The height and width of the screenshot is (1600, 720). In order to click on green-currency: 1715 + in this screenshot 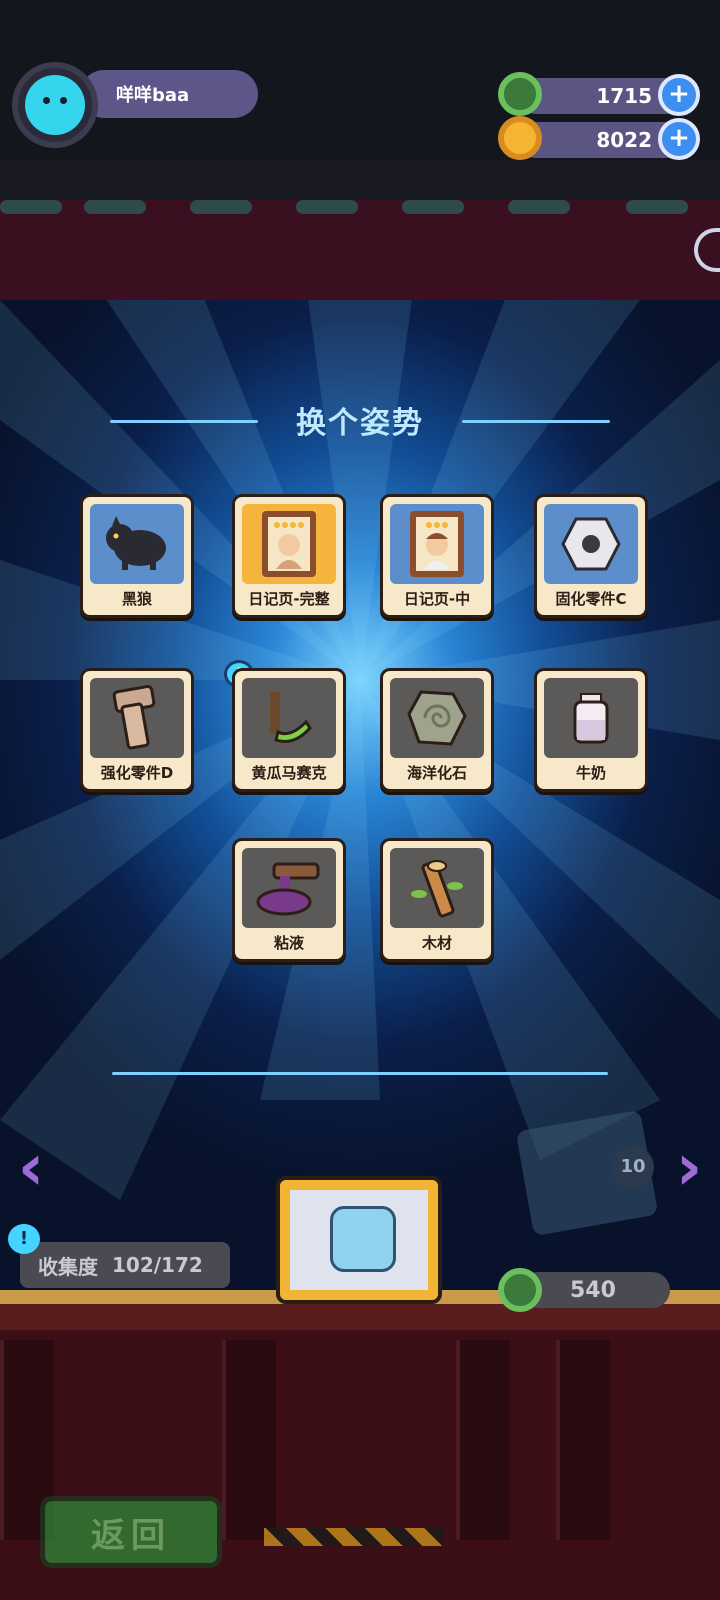, I will do `click(599, 94)`.